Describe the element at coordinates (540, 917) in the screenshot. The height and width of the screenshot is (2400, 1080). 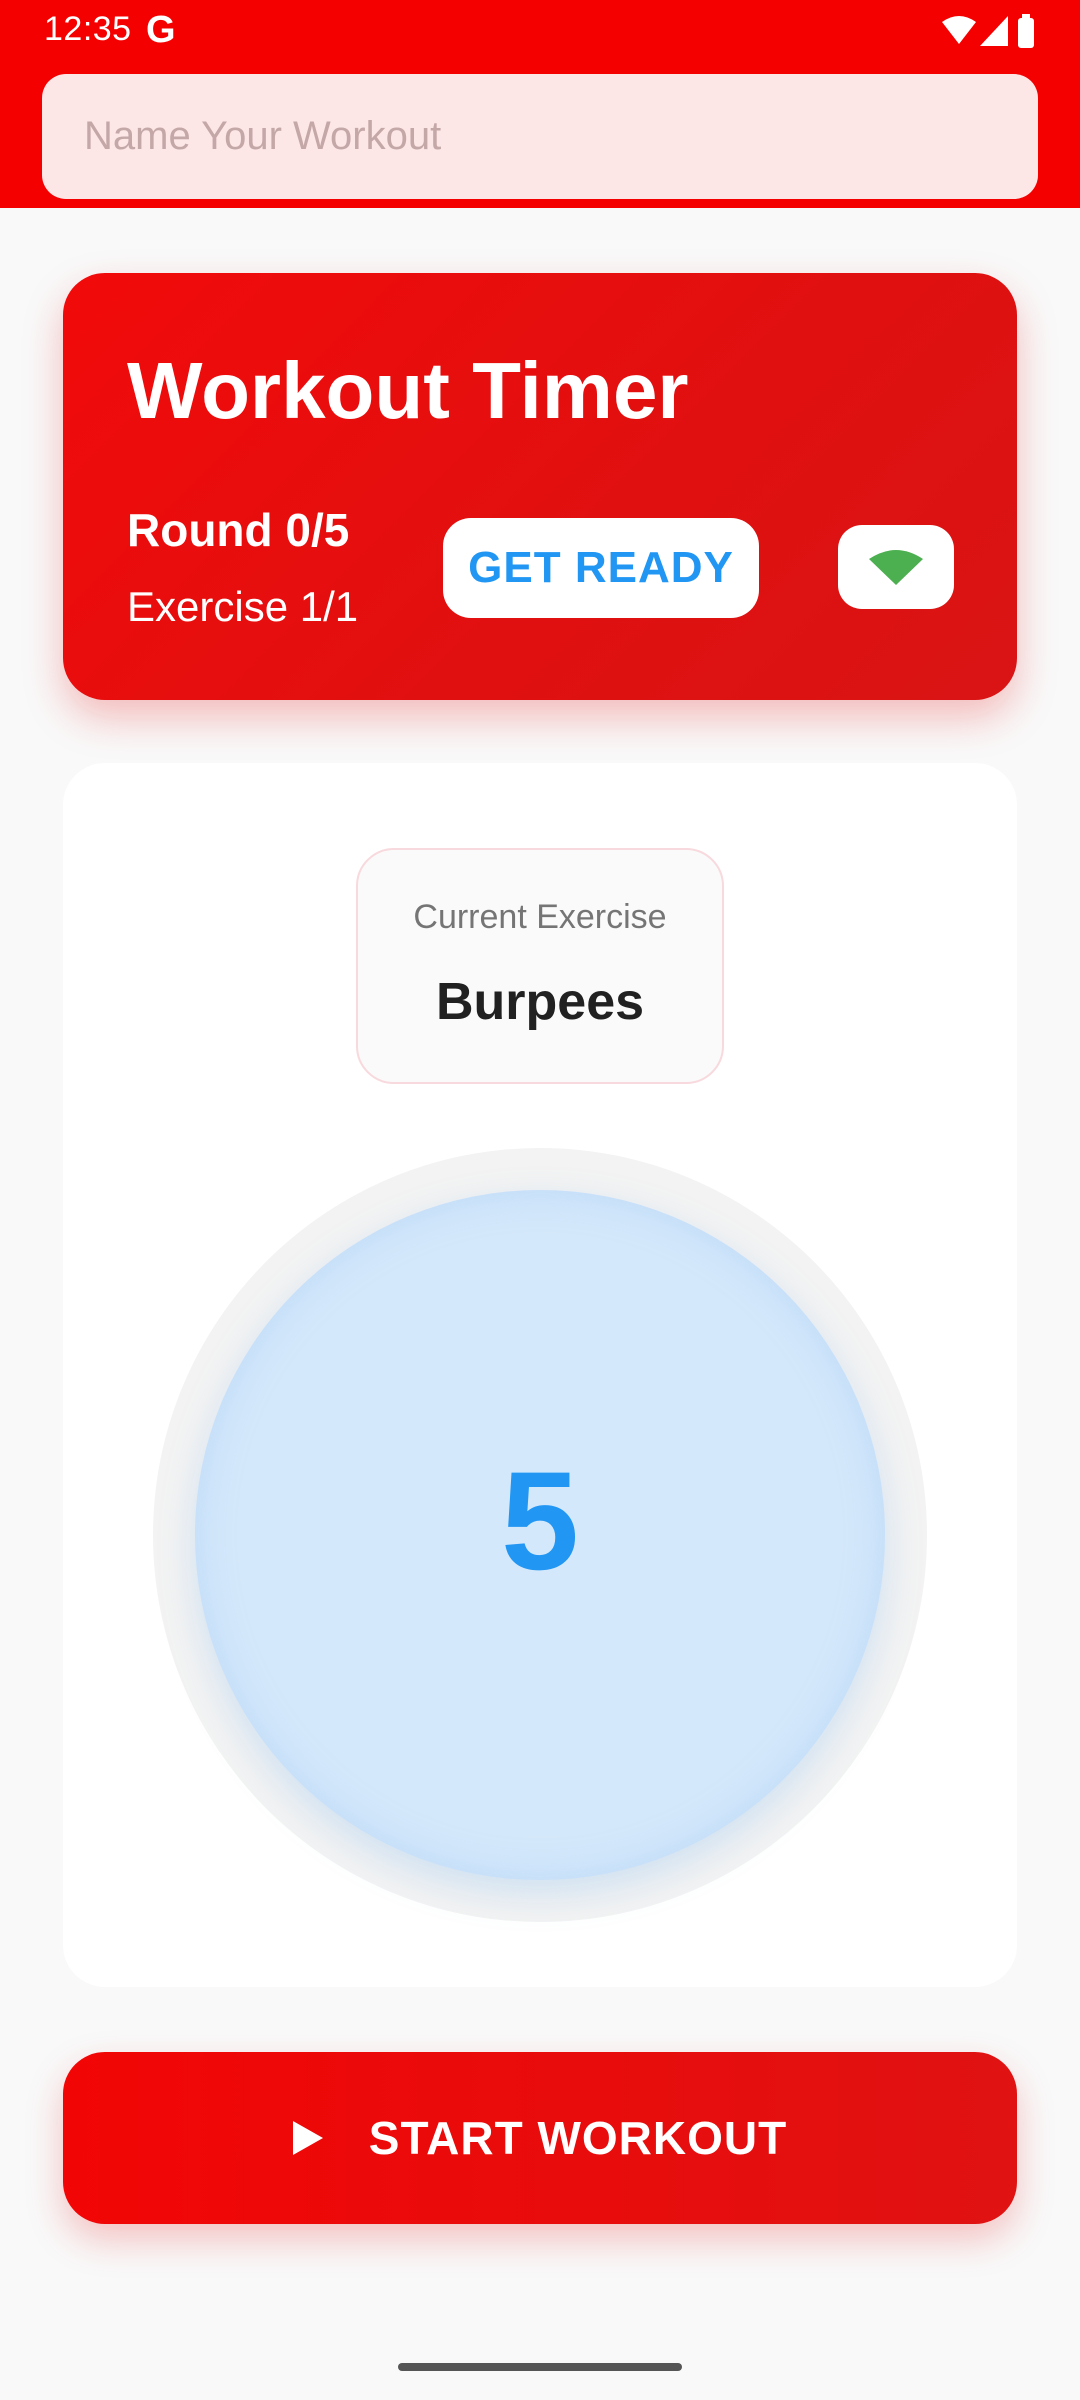
I see `current-exercise-label: Current Exercise` at that location.